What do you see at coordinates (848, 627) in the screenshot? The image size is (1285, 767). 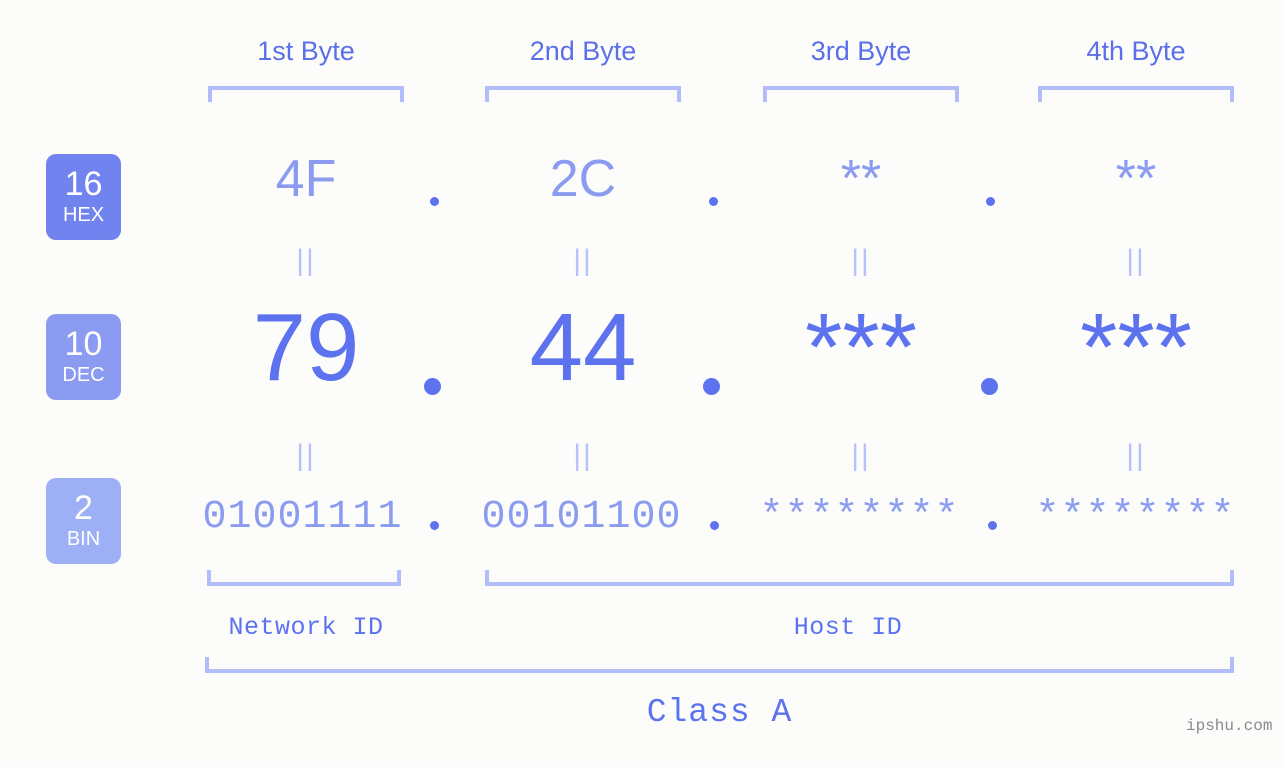 I see `host-id-label: Host ID` at bounding box center [848, 627].